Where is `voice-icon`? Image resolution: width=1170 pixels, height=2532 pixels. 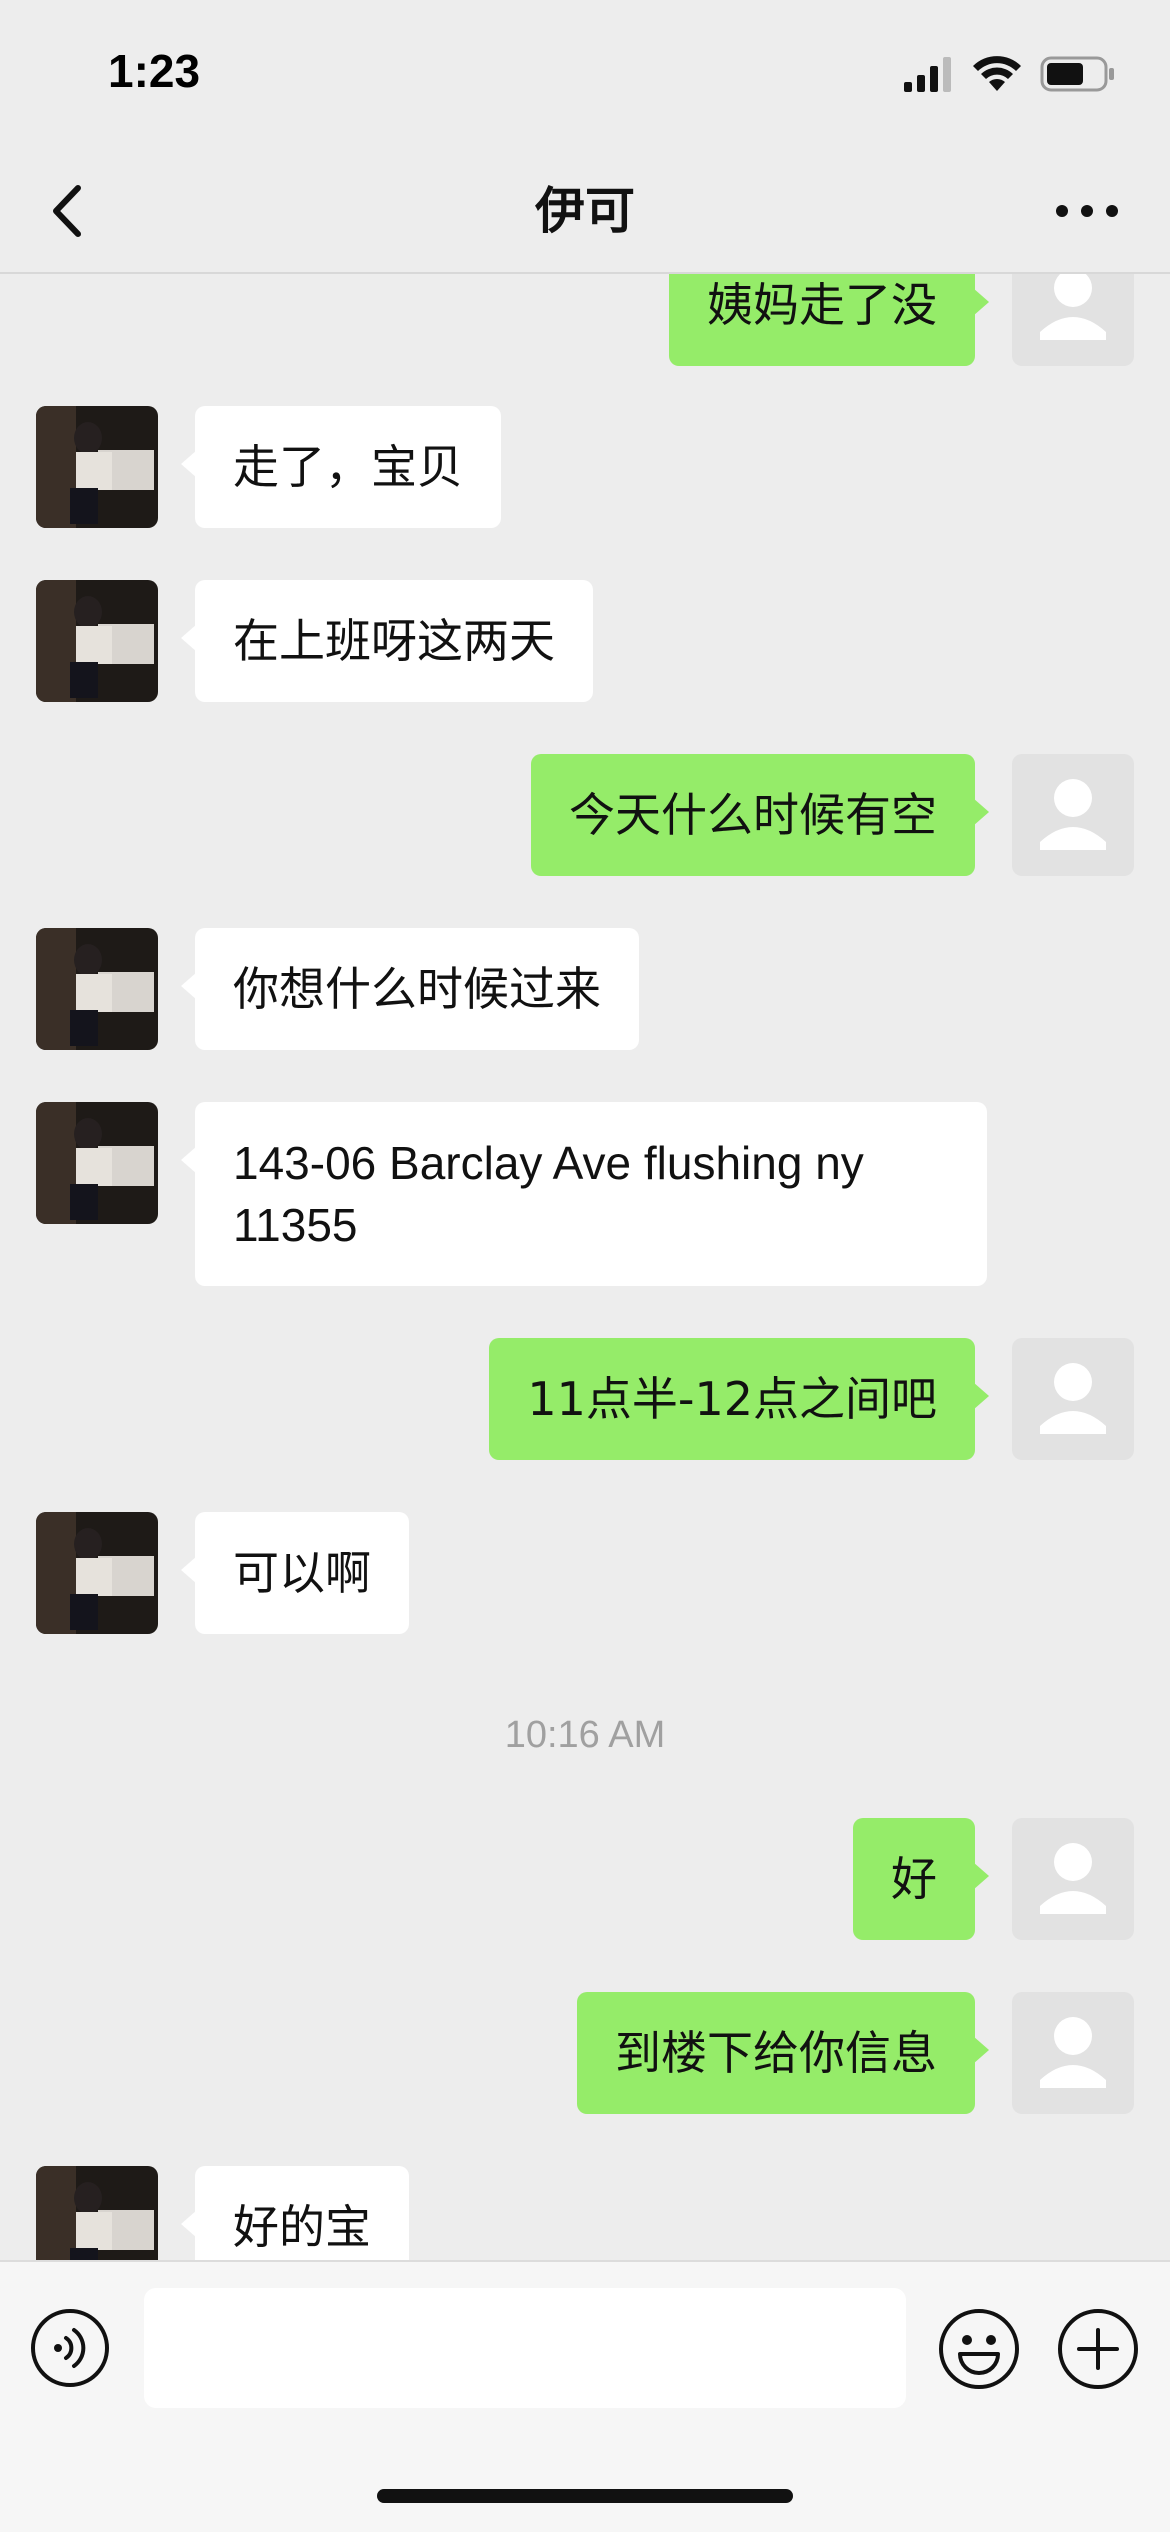 voice-icon is located at coordinates (70, 2348).